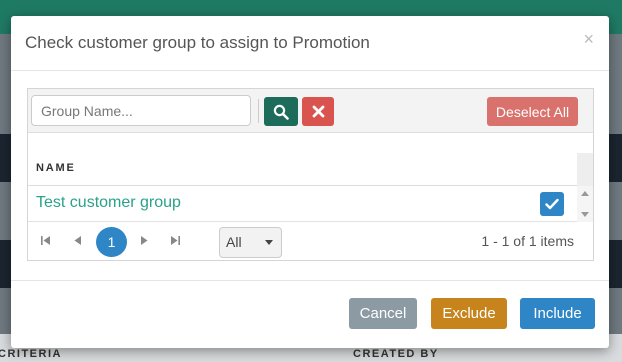  I want to click on current-page-button: 1, so click(111, 242).